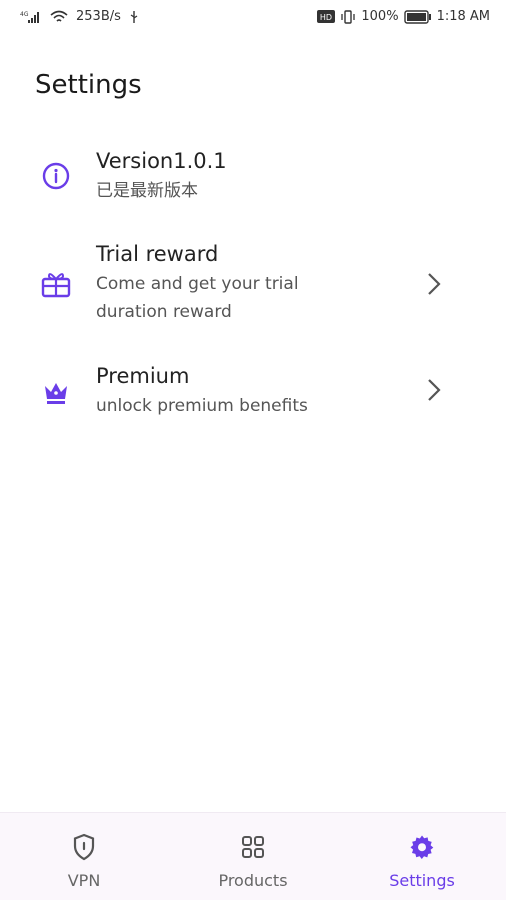 The width and height of the screenshot is (506, 900). Describe the element at coordinates (31, 17) in the screenshot. I see `cellular-signal-icon: 4G` at that location.